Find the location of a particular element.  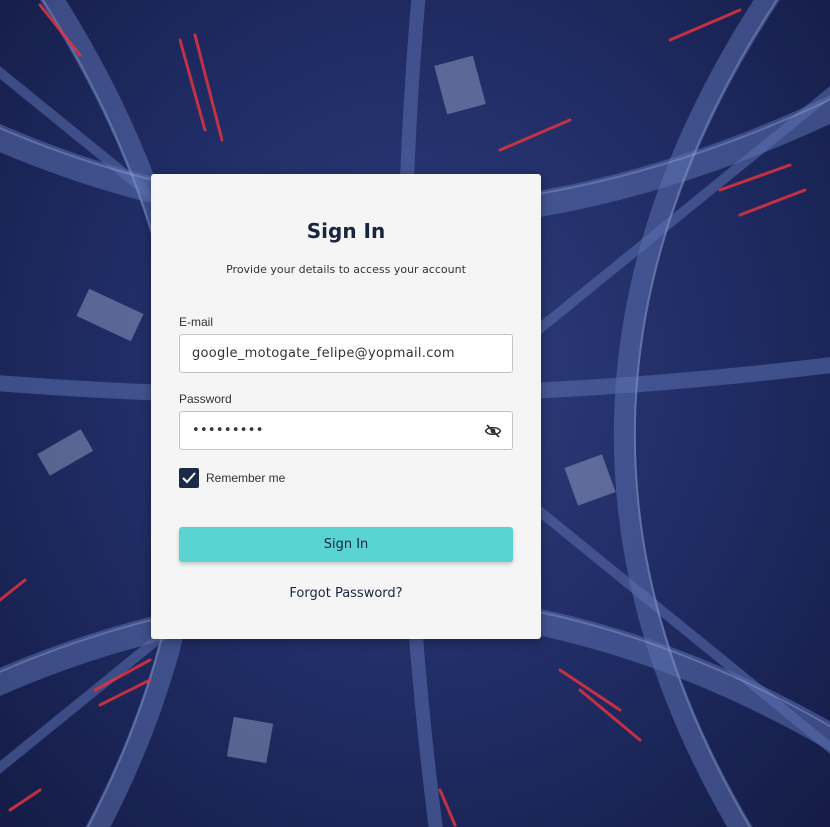

email-field-wrapper is located at coordinates (346, 353).